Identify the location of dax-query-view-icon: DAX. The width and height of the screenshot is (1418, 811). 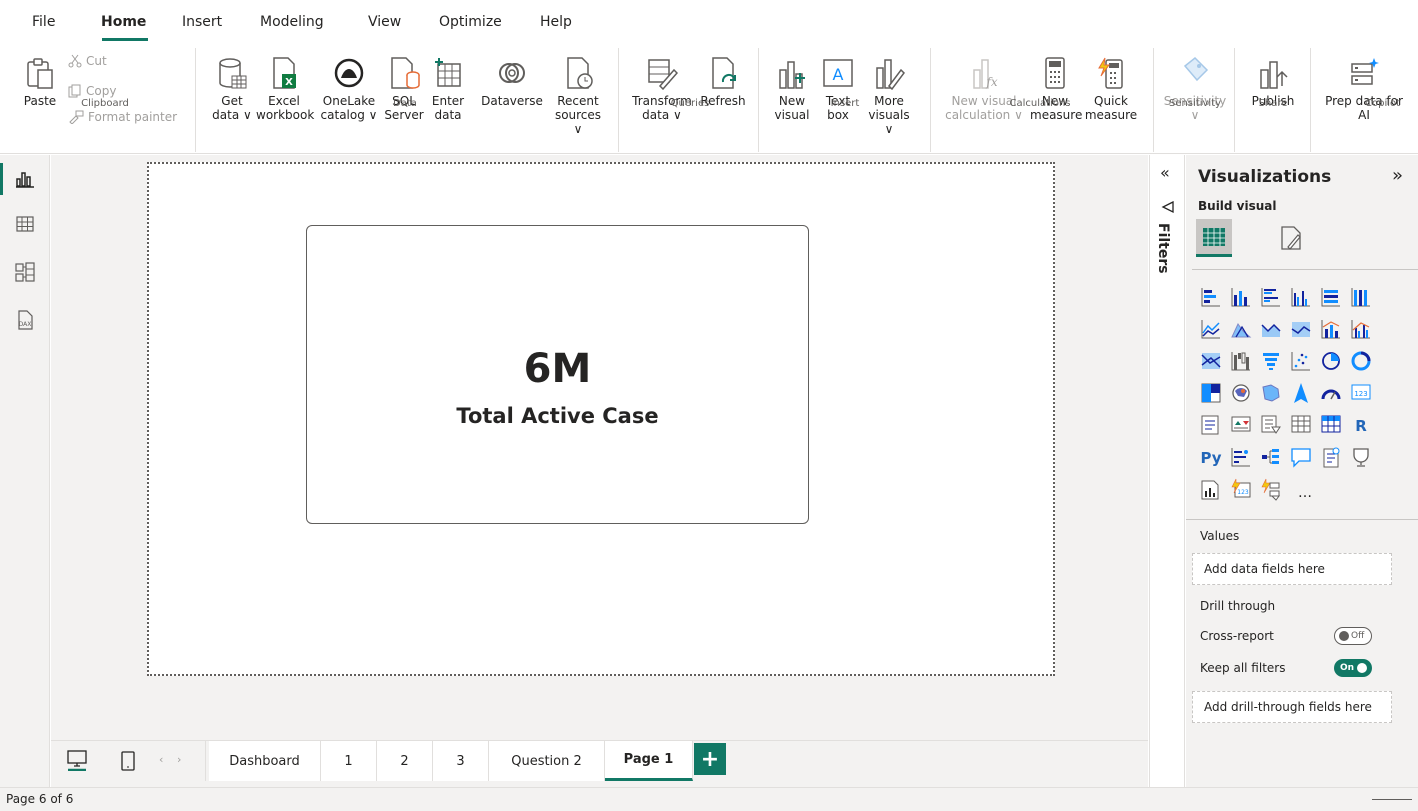
(25, 320).